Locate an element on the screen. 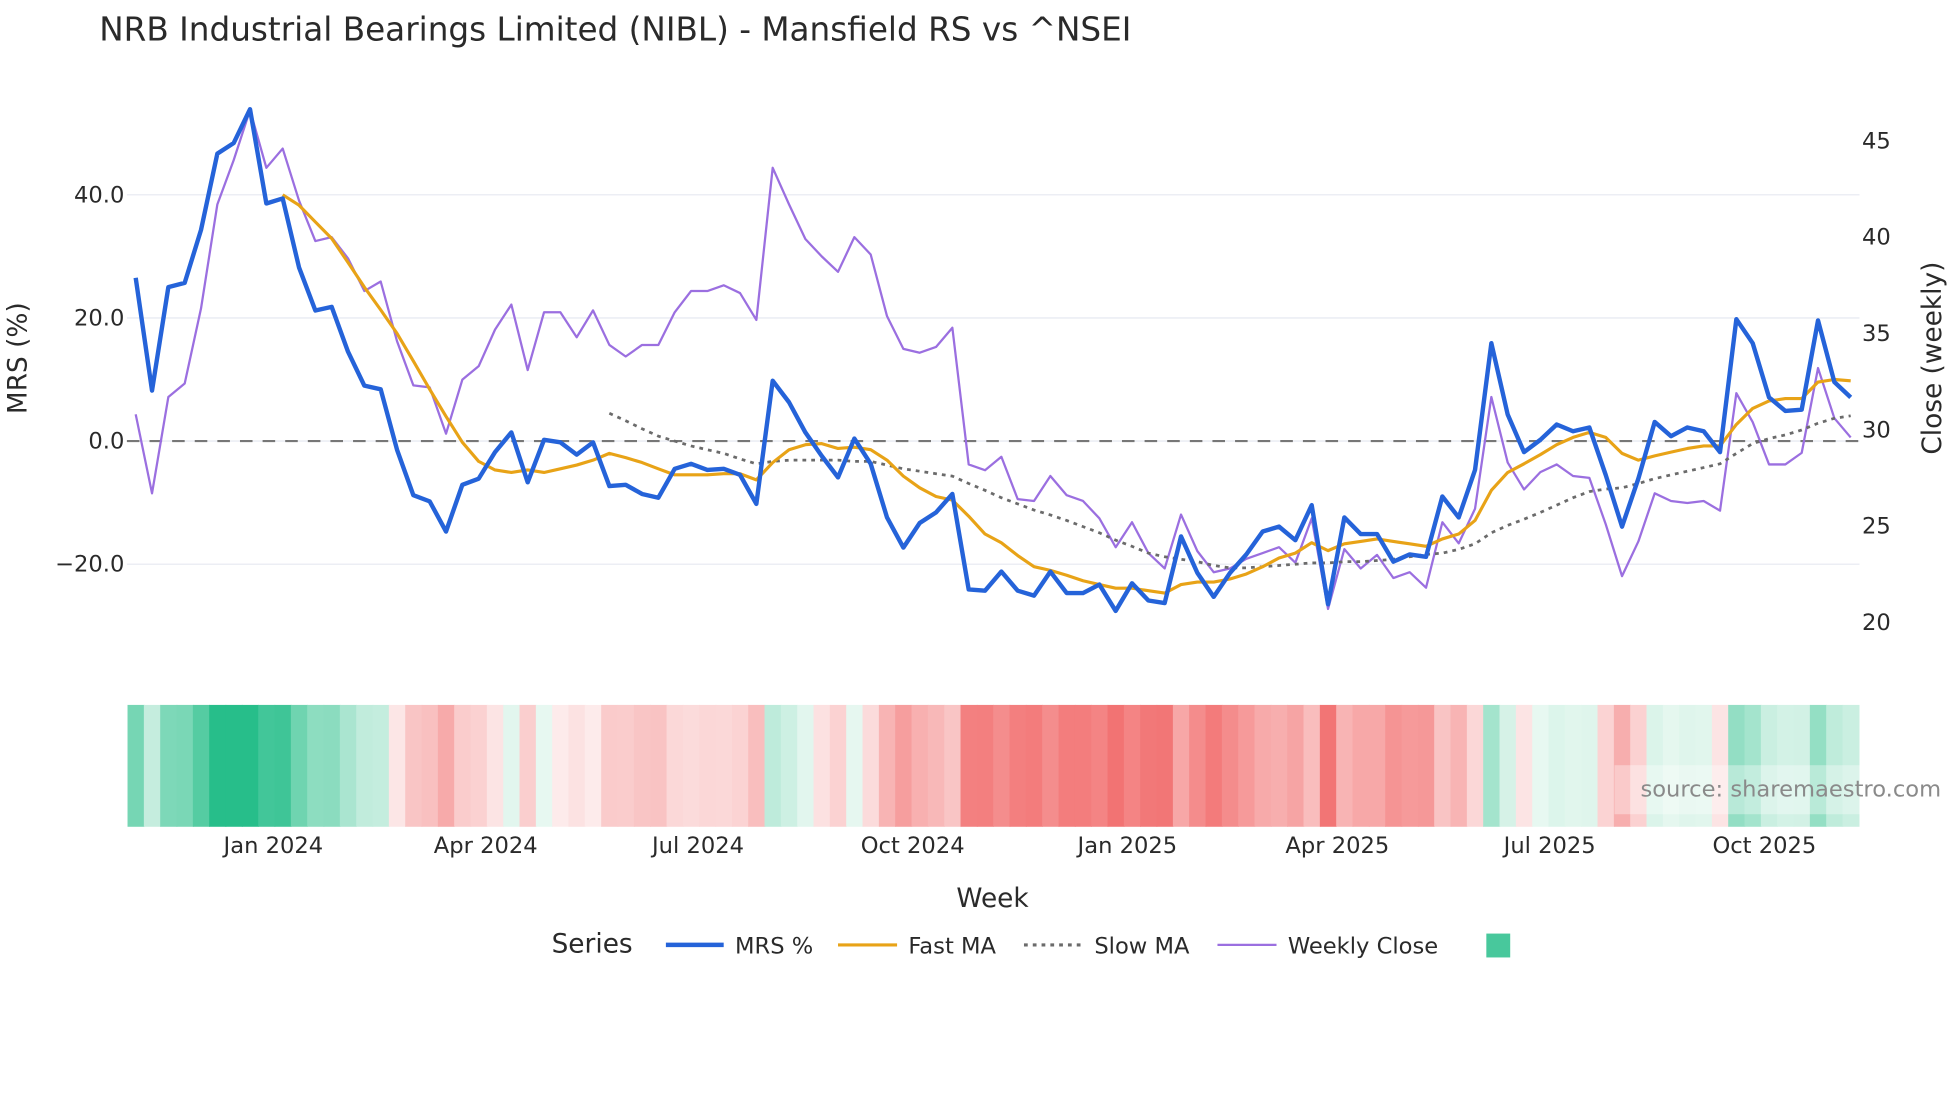 This screenshot has height=1102, width=1960. x-tick-label: Oct 2025 is located at coordinates (1764, 846).